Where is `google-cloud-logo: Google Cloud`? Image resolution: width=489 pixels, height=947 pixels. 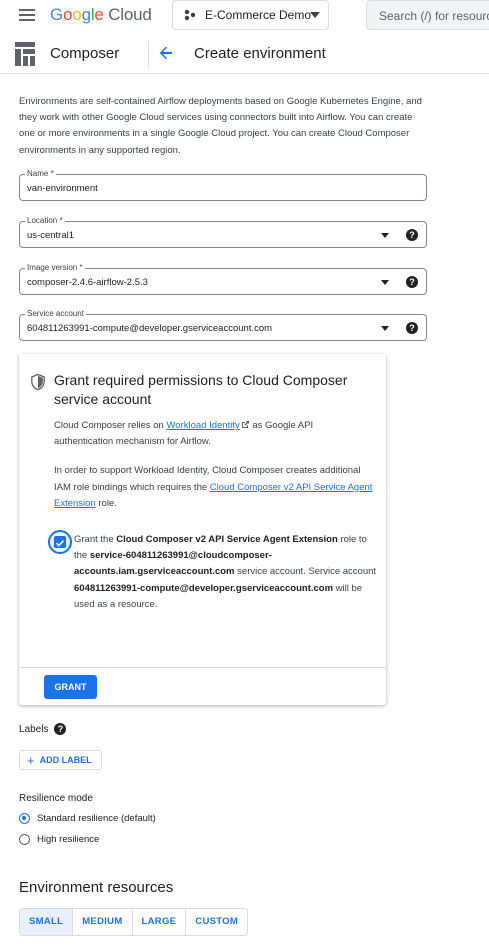 google-cloud-logo: Google Cloud is located at coordinates (101, 15).